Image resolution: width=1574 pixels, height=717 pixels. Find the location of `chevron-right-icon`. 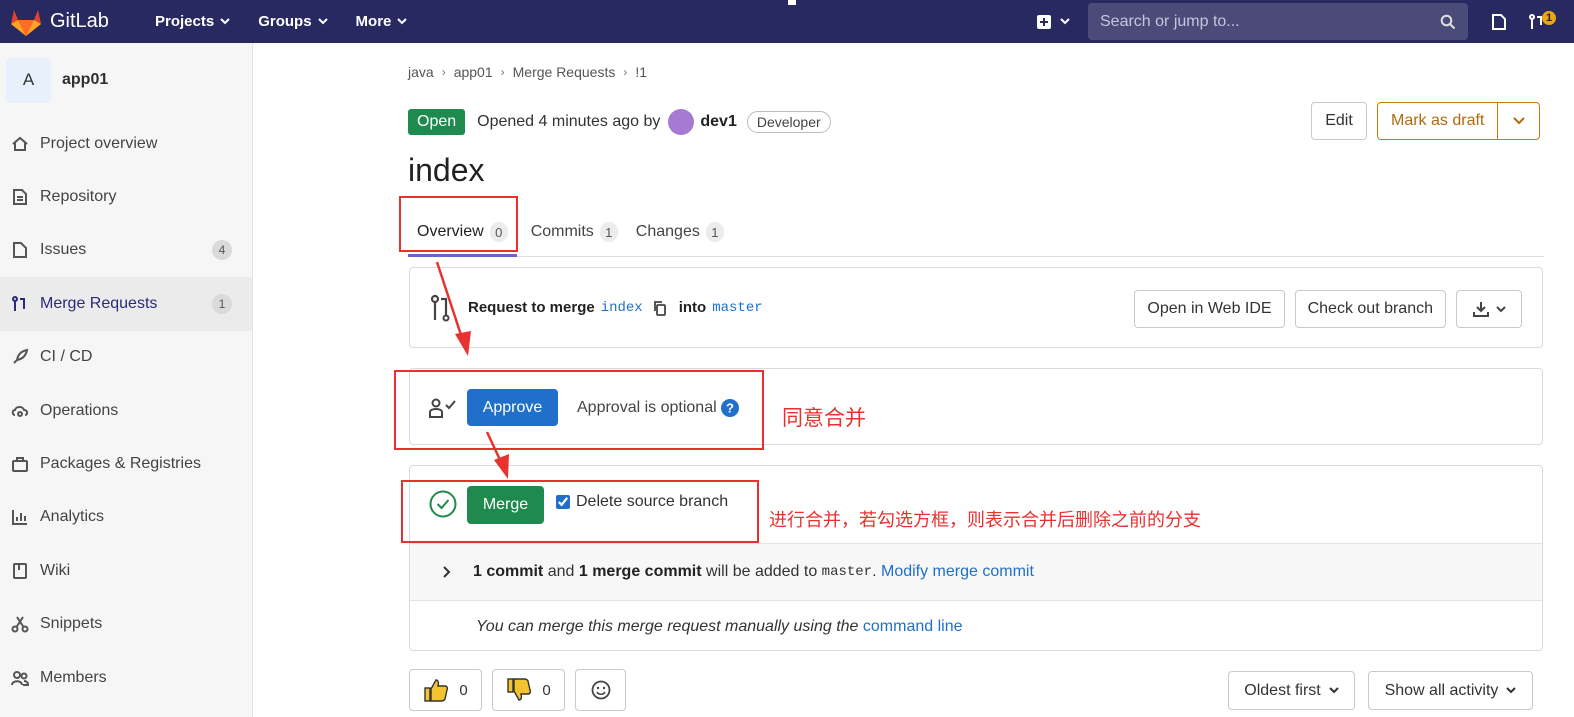

chevron-right-icon is located at coordinates (447, 572).